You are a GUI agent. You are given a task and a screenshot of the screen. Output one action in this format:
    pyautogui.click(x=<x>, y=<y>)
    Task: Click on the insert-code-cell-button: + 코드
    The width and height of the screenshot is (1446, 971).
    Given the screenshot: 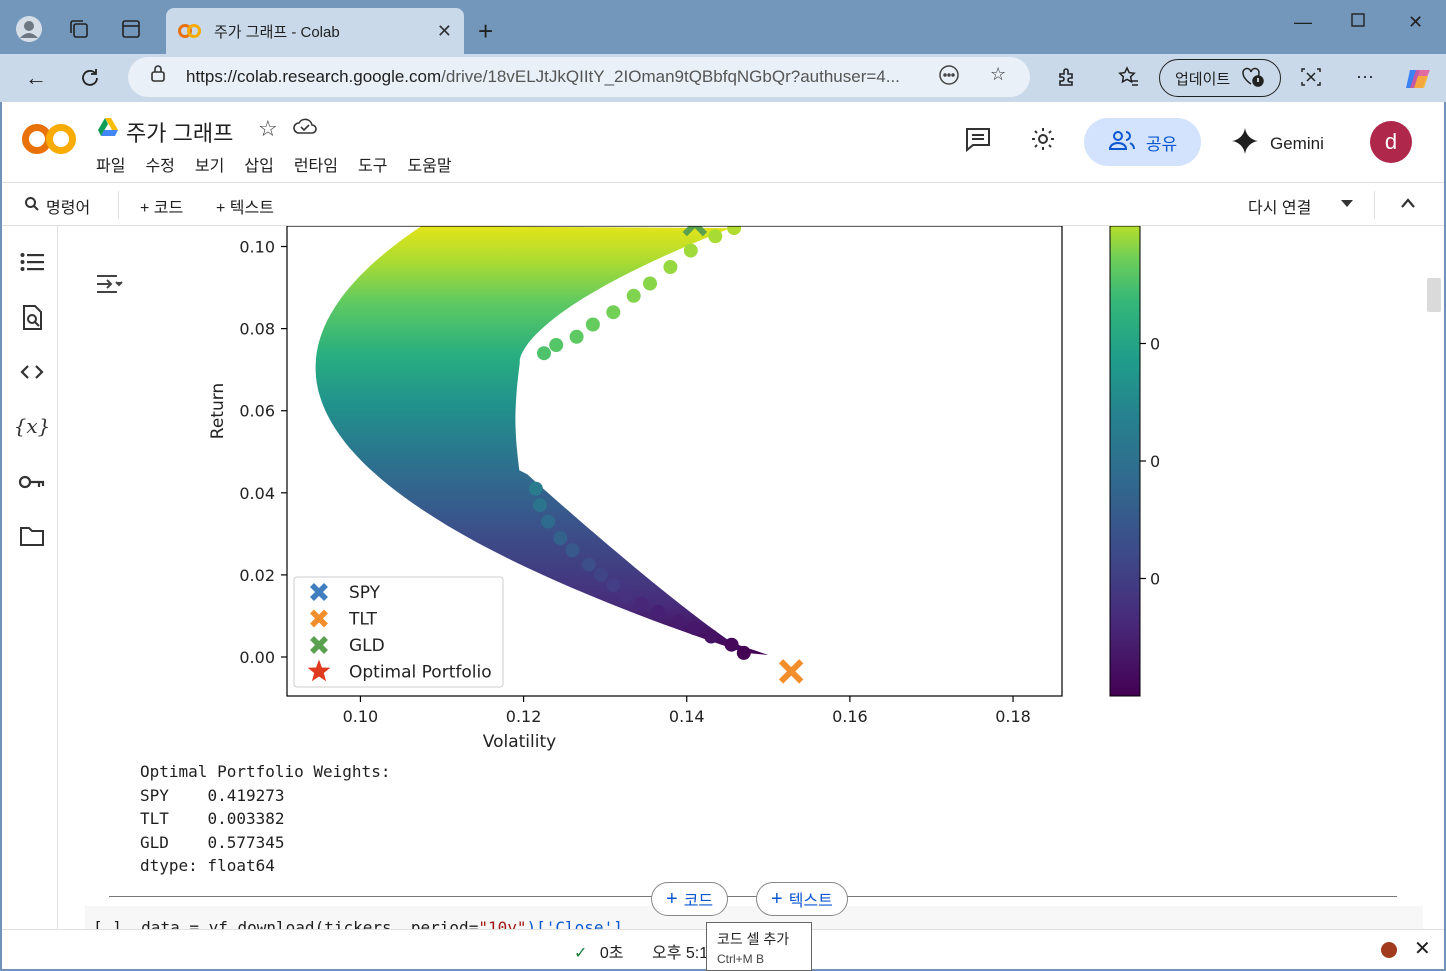 What is the action you would take?
    pyautogui.click(x=690, y=899)
    